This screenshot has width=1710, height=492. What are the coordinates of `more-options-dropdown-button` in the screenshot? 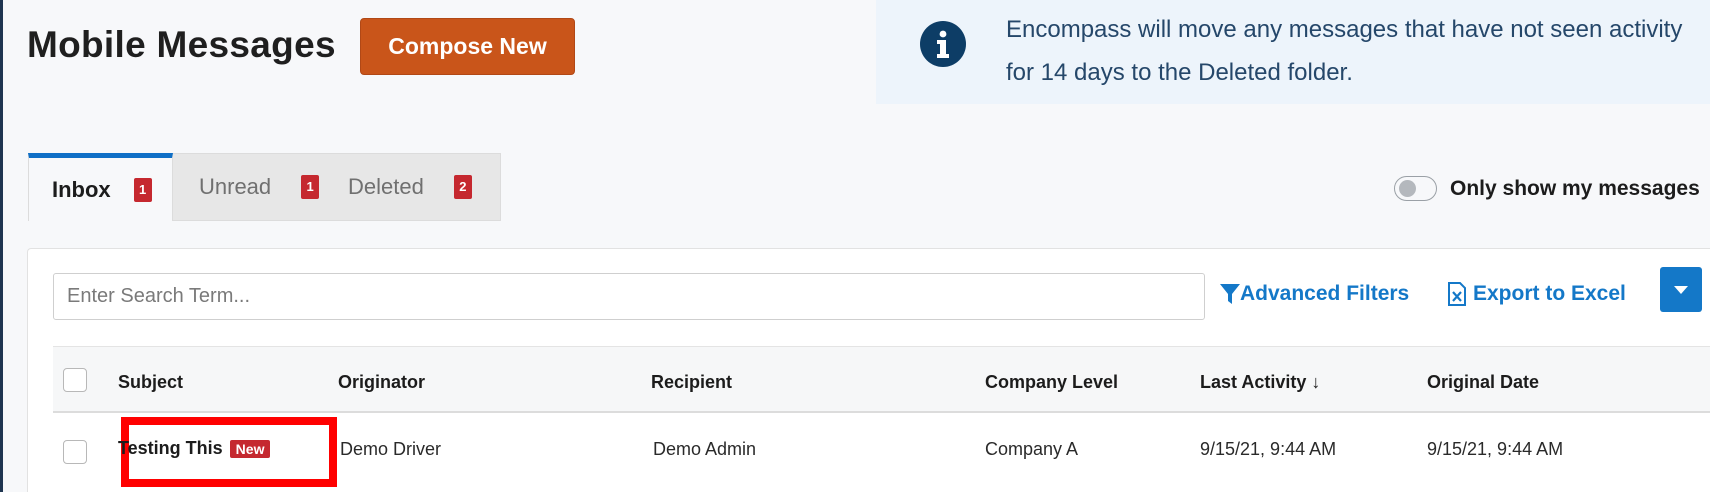 It's located at (1681, 289).